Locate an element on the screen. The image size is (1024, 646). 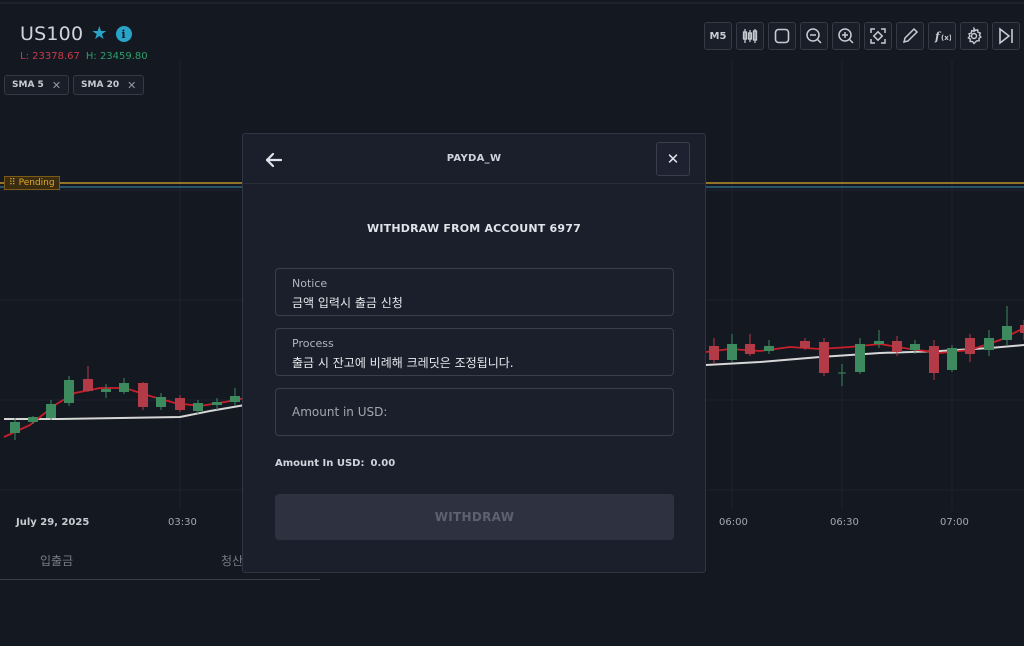
low-label: L: is located at coordinates (24, 56).